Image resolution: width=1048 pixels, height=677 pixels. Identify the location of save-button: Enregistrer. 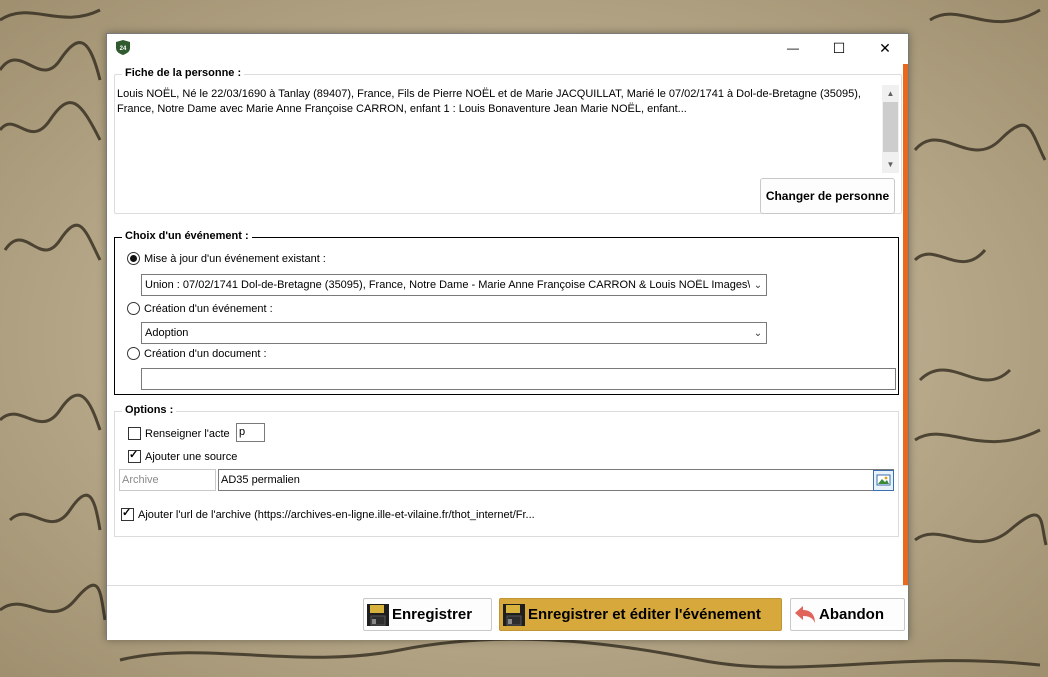
(427, 614).